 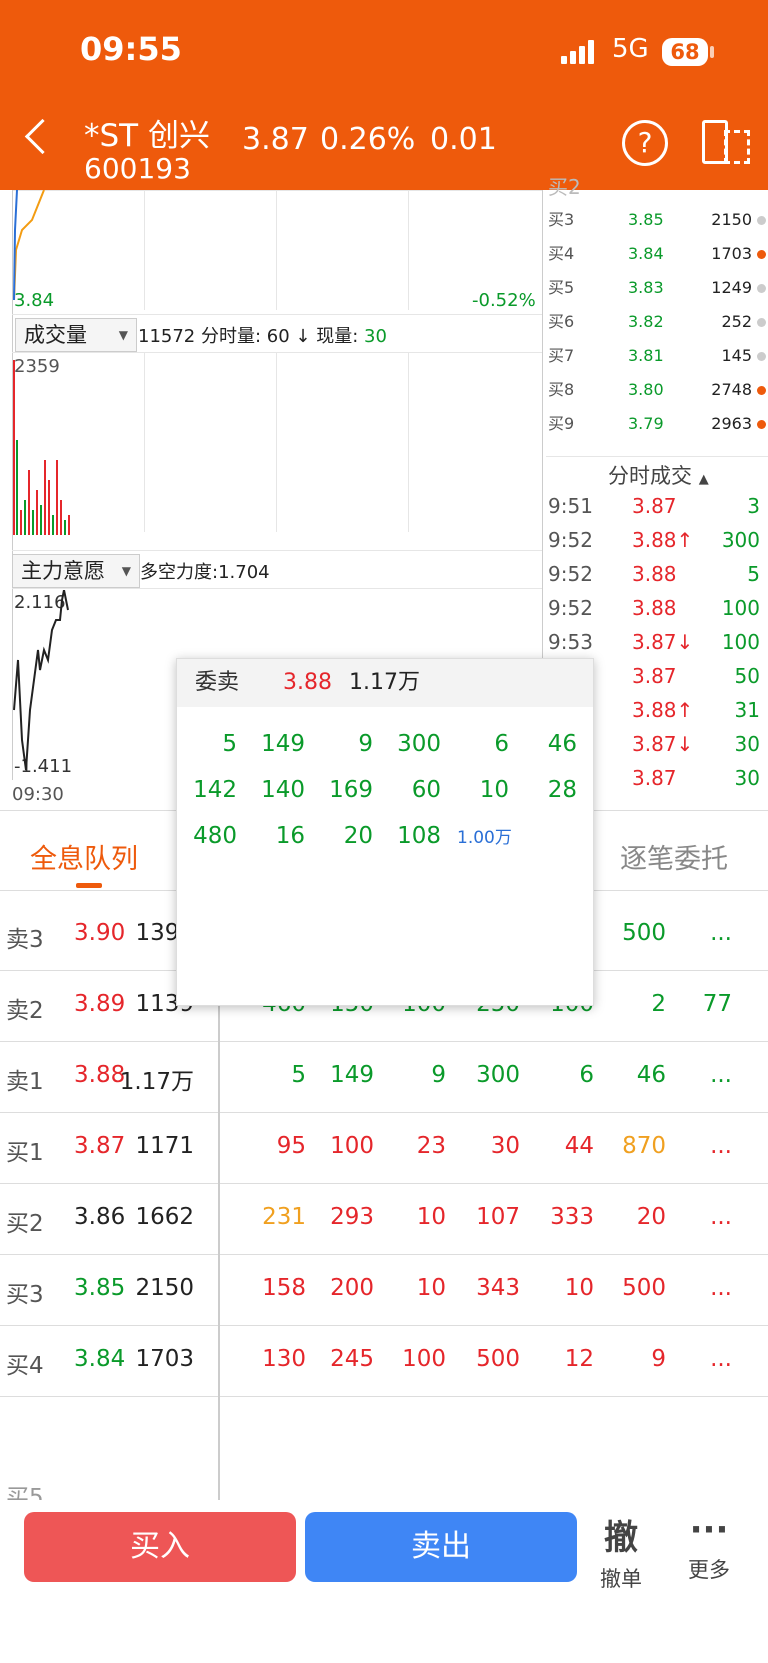 What do you see at coordinates (646, 423) in the screenshot?
I see `order-price: 3.79` at bounding box center [646, 423].